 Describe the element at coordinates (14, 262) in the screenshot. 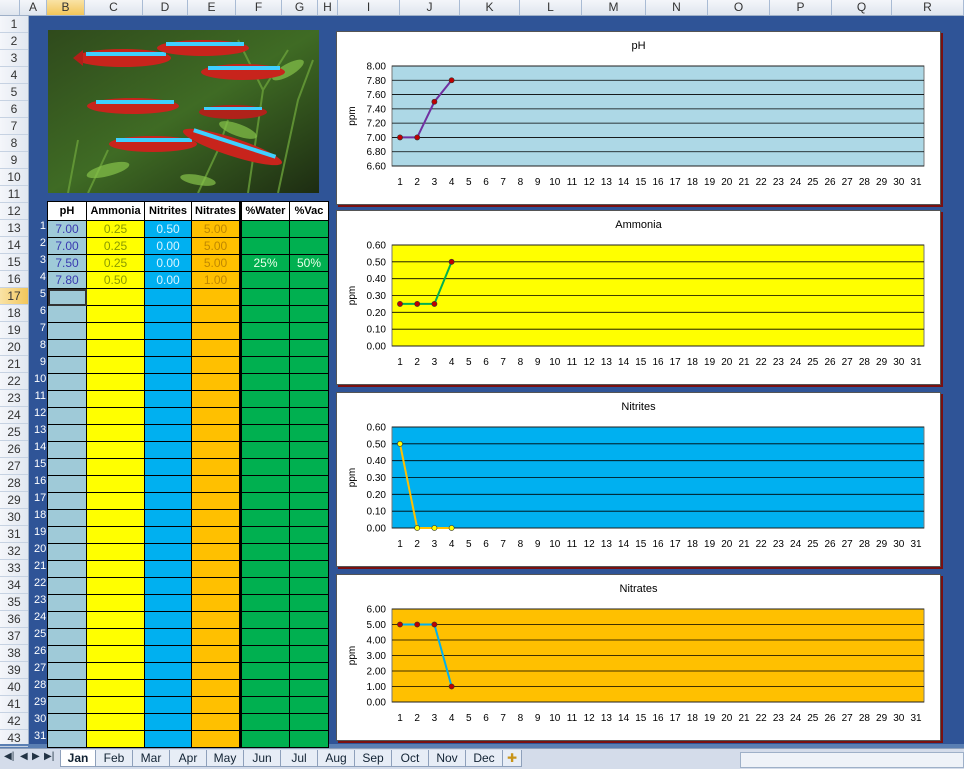

I see `row-header: 15` at that location.